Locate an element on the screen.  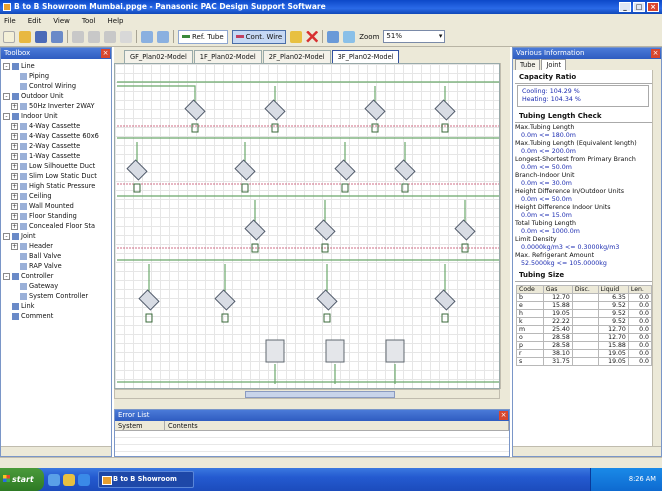
toolbox-item: Piping is located at coordinates (57, 76).